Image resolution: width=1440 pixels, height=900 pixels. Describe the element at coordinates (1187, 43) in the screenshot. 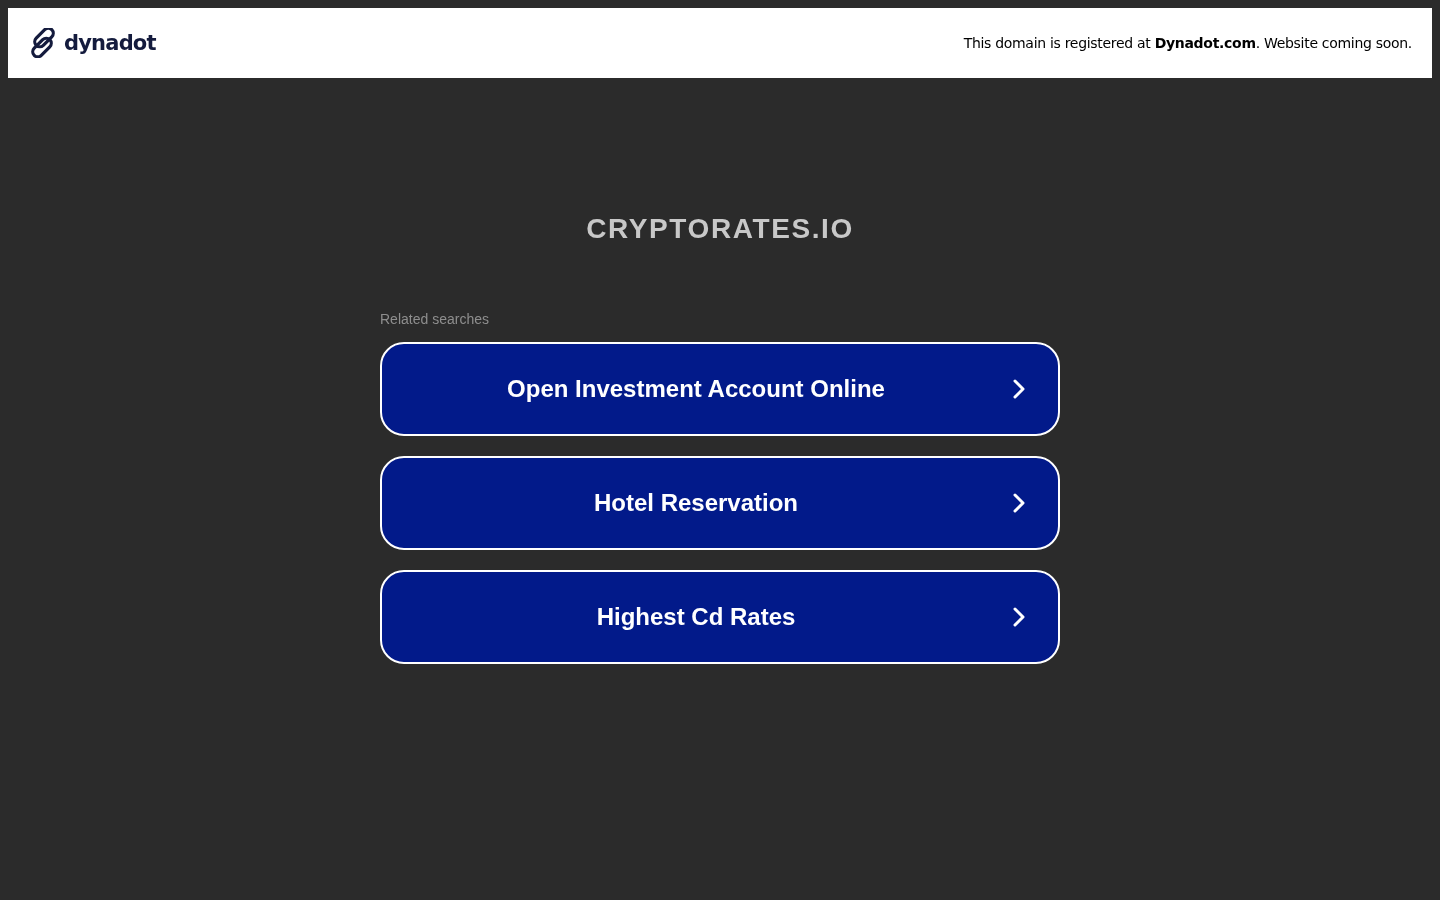

I see `registration-notice: This domain is registered at Dynadot.com. Website coming soon.` at that location.